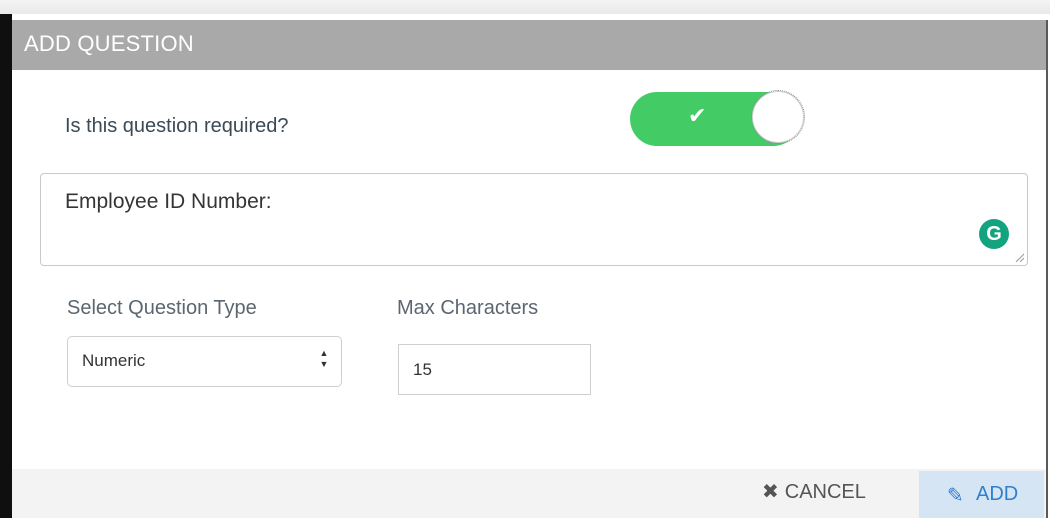  I want to click on add-button: ✎ ADD, so click(981, 494).